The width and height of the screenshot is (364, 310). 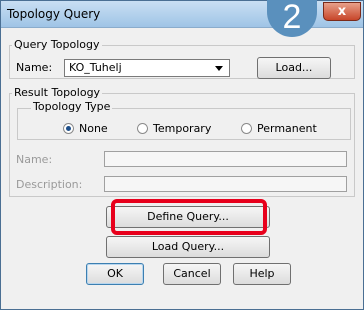 What do you see at coordinates (68, 128) in the screenshot?
I see `radio-none-indicator` at bounding box center [68, 128].